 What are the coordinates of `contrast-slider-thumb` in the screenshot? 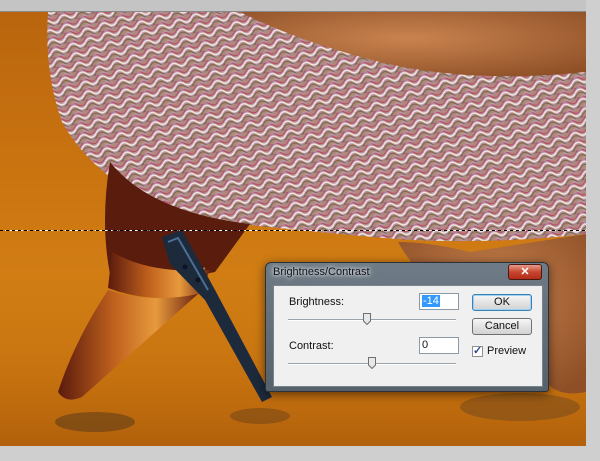 It's located at (372, 363).